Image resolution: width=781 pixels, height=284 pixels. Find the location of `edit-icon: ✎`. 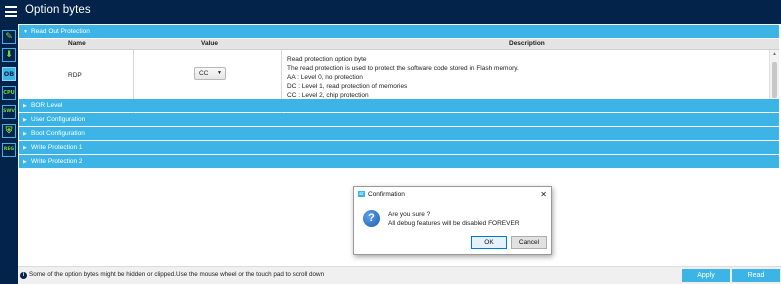

edit-icon: ✎ is located at coordinates (9, 37).